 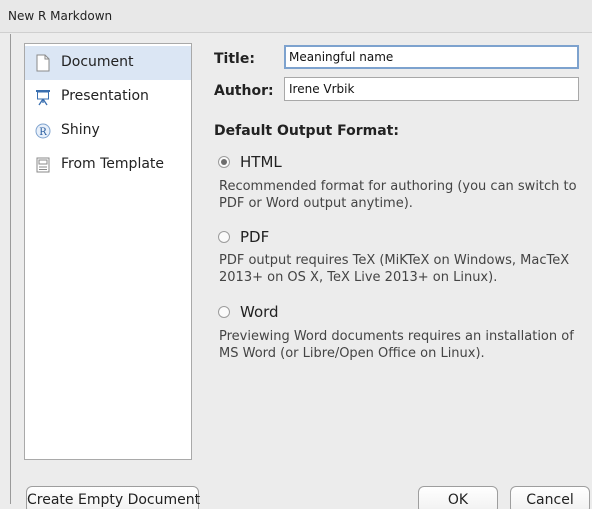 I want to click on author-label: Author:, so click(x=244, y=91).